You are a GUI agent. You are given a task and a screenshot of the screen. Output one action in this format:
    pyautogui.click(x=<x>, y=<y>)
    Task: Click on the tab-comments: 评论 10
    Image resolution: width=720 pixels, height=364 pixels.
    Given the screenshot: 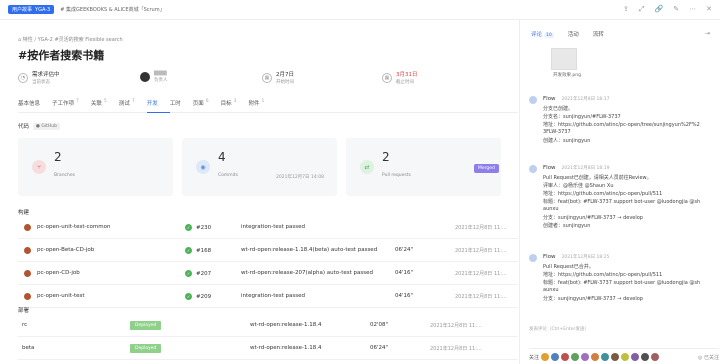 What is the action you would take?
    pyautogui.click(x=542, y=34)
    